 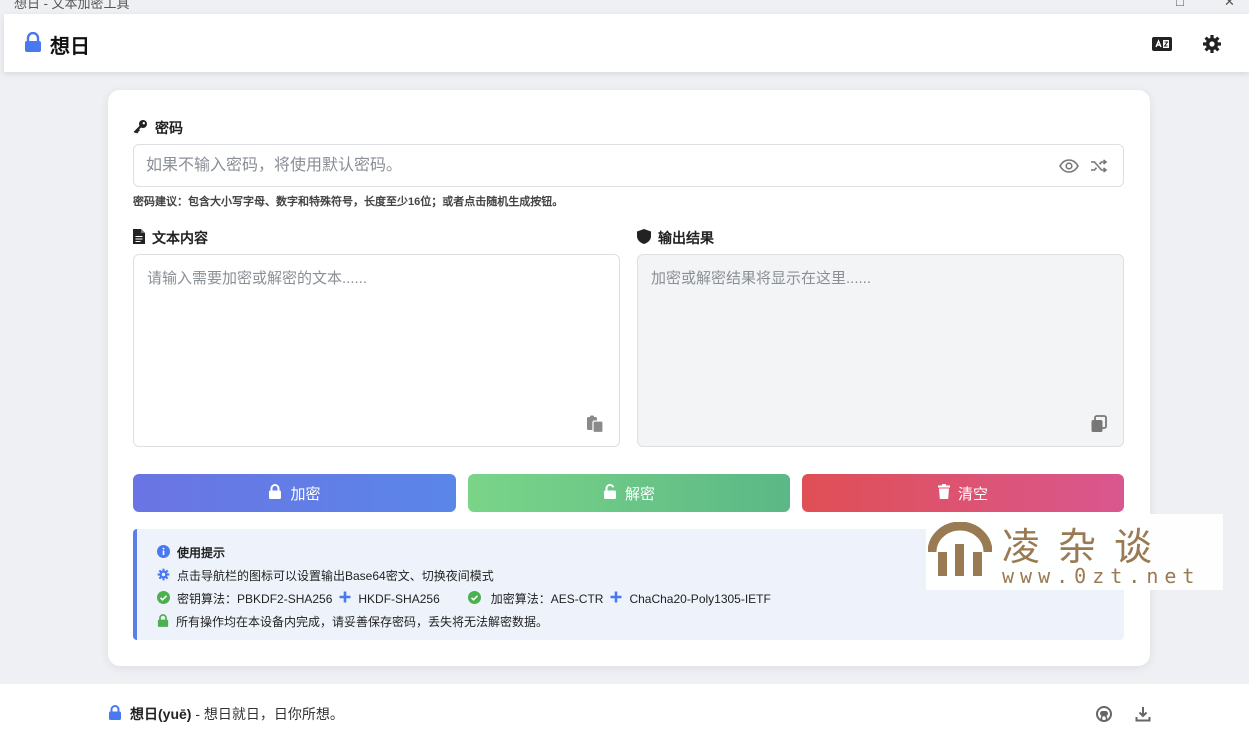 I want to click on output-text-area, so click(x=880, y=350).